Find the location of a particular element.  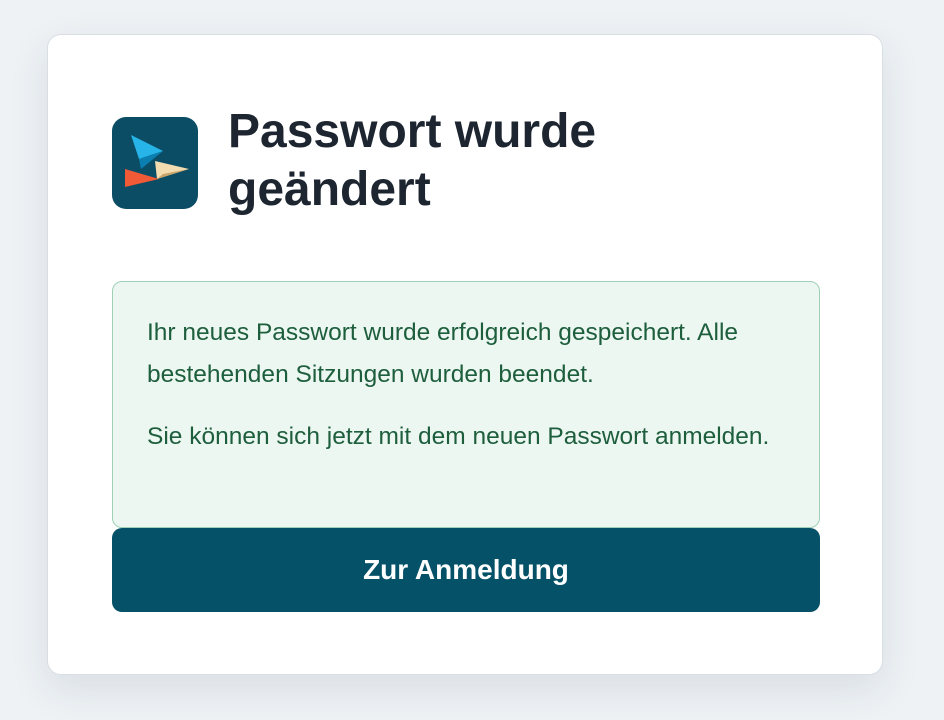

page-title: Passwort wurde geändert is located at coordinates (412, 160).